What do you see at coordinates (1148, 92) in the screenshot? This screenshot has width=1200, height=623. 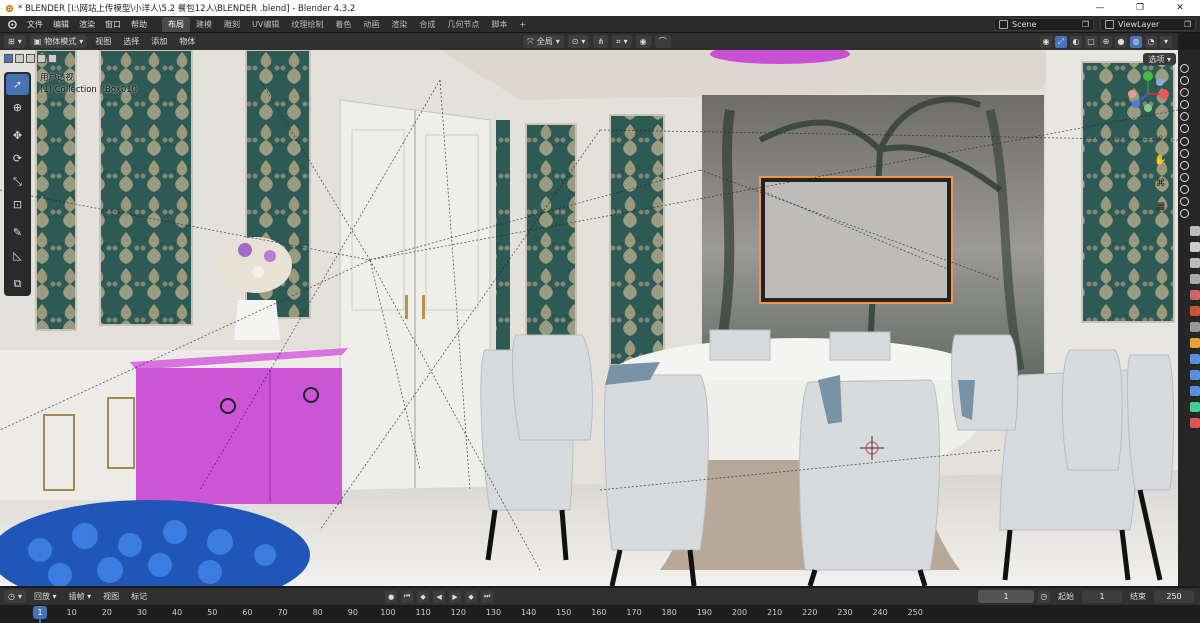 I see `navigation-gizmo` at bounding box center [1148, 92].